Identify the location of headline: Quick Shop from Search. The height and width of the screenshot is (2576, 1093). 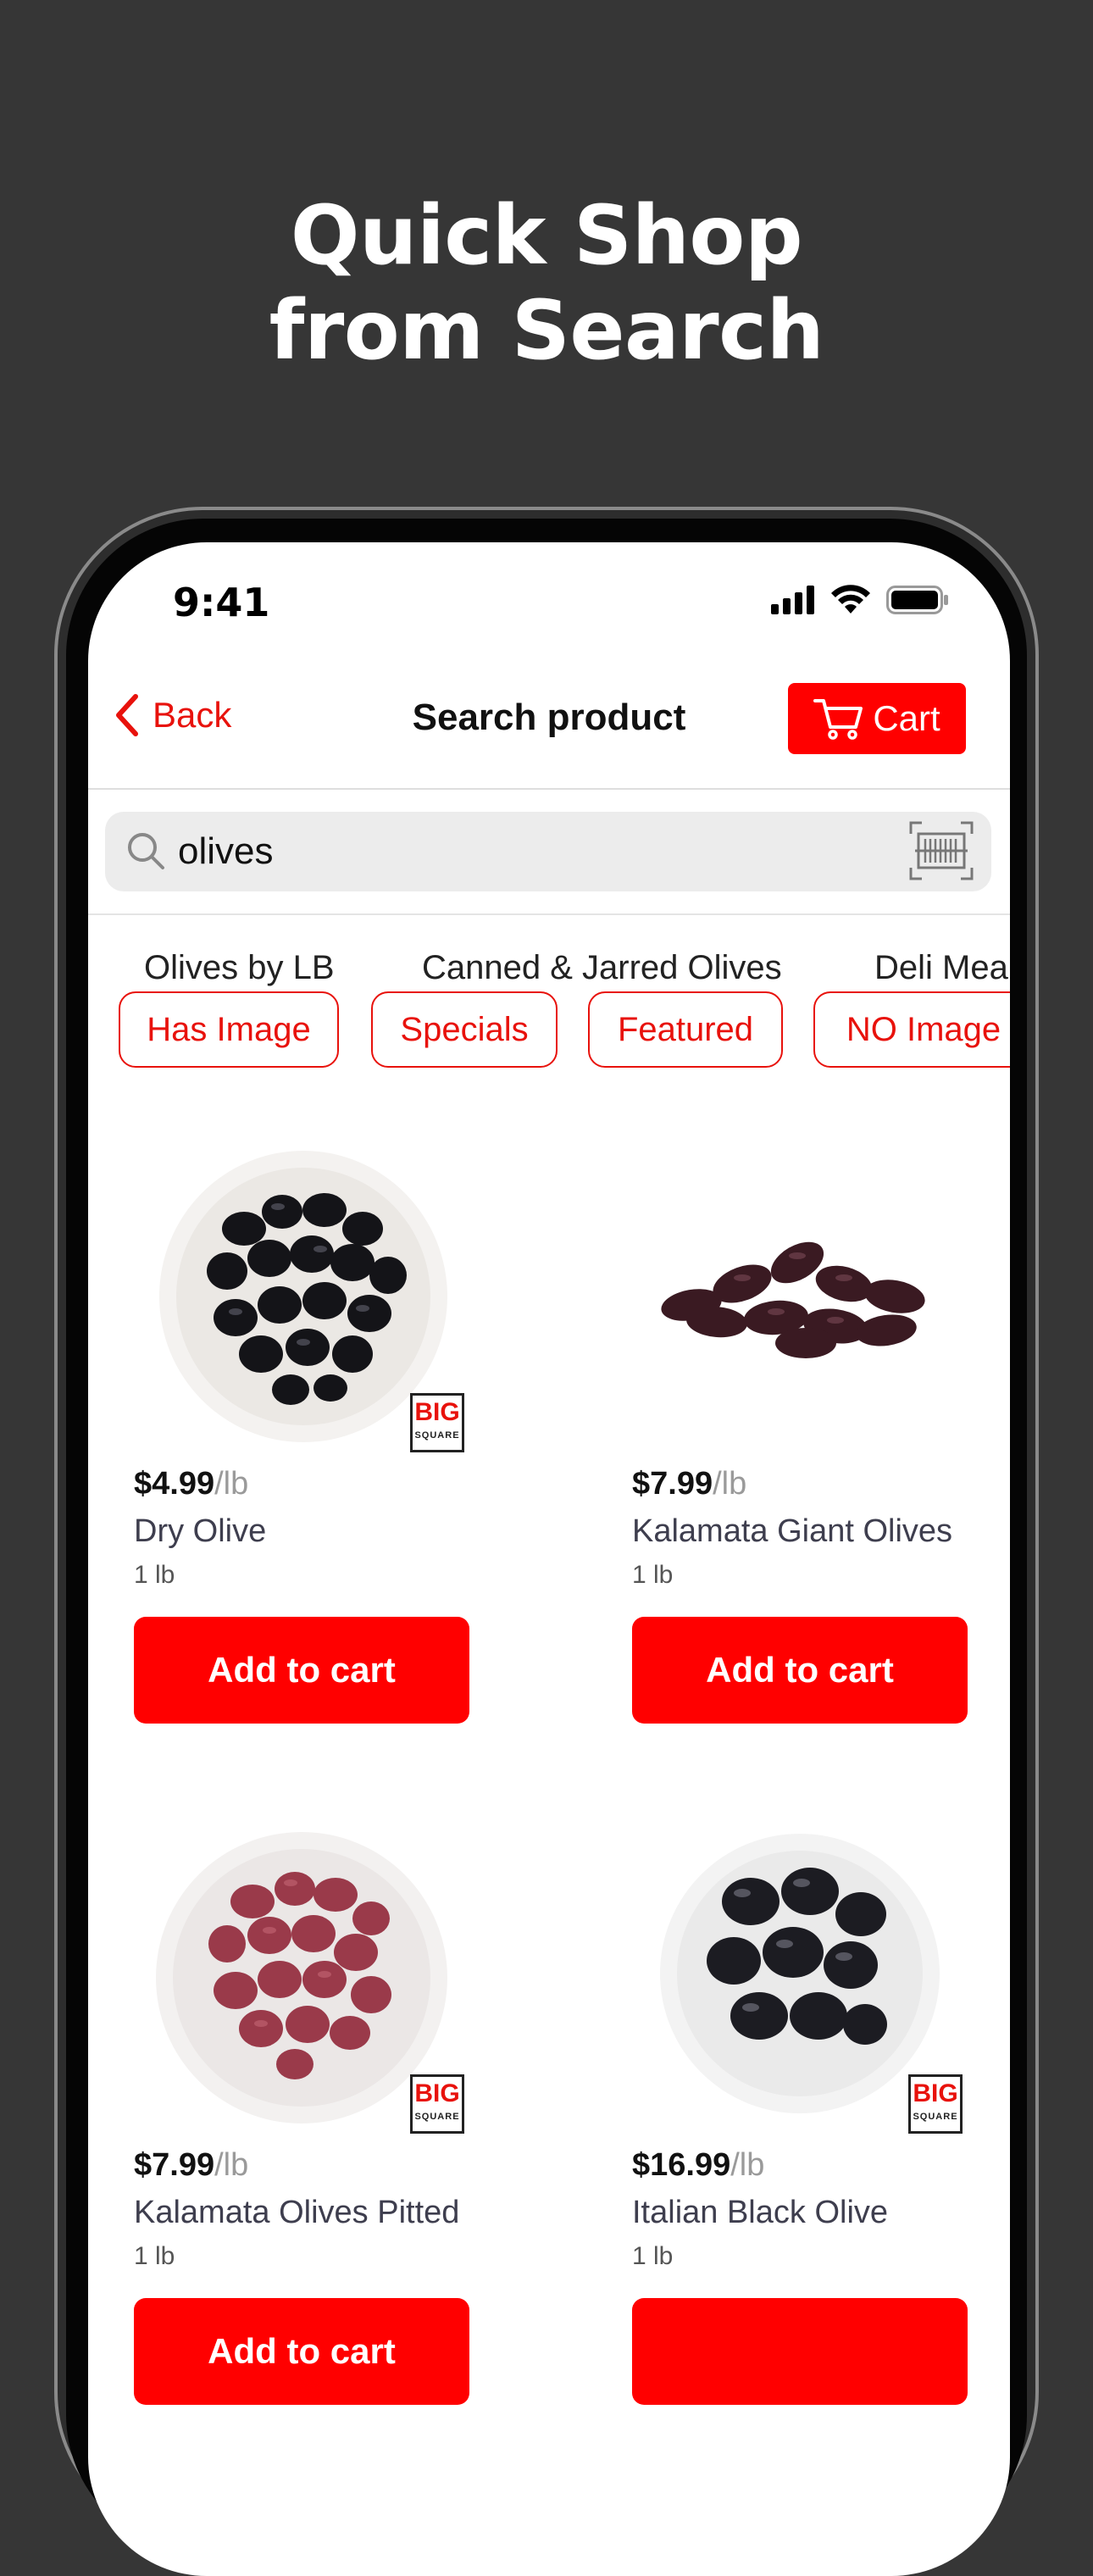
(546, 283).